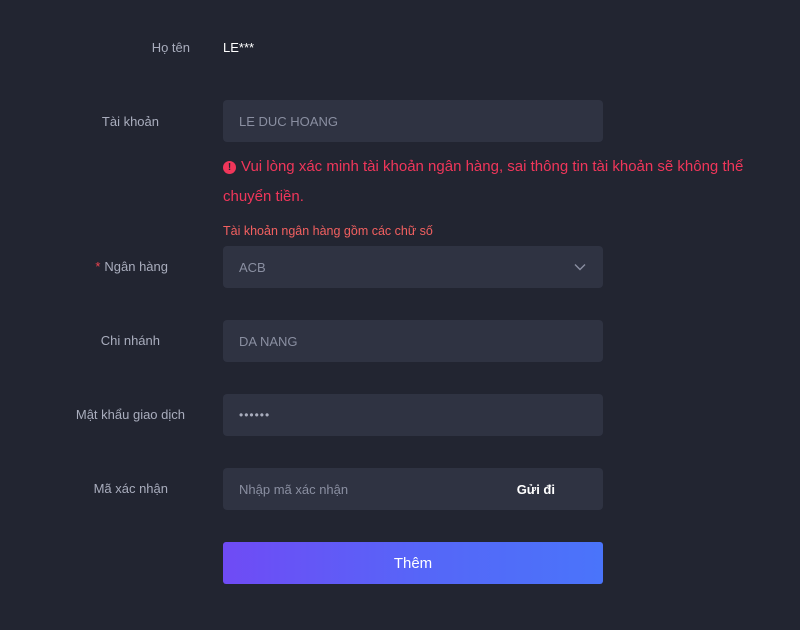 Image resolution: width=800 pixels, height=630 pixels. I want to click on tx-password-field: ••••••, so click(413, 415).